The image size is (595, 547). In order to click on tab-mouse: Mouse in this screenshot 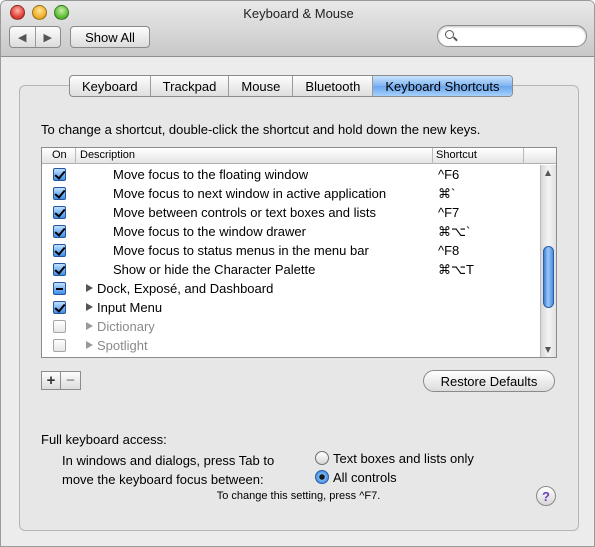, I will do `click(261, 86)`.